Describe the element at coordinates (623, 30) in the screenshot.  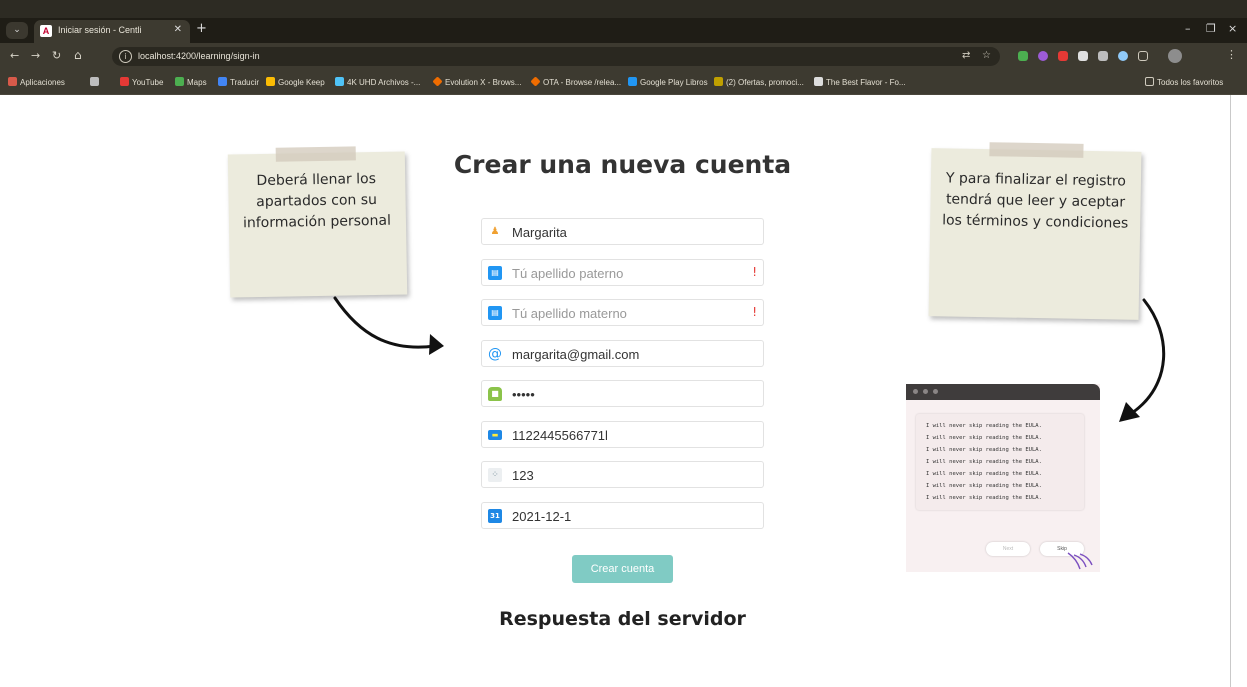
I see `tab-strip: ⌄ A Iniciar sesión - Centli ✕ + – ❐ ×` at that location.